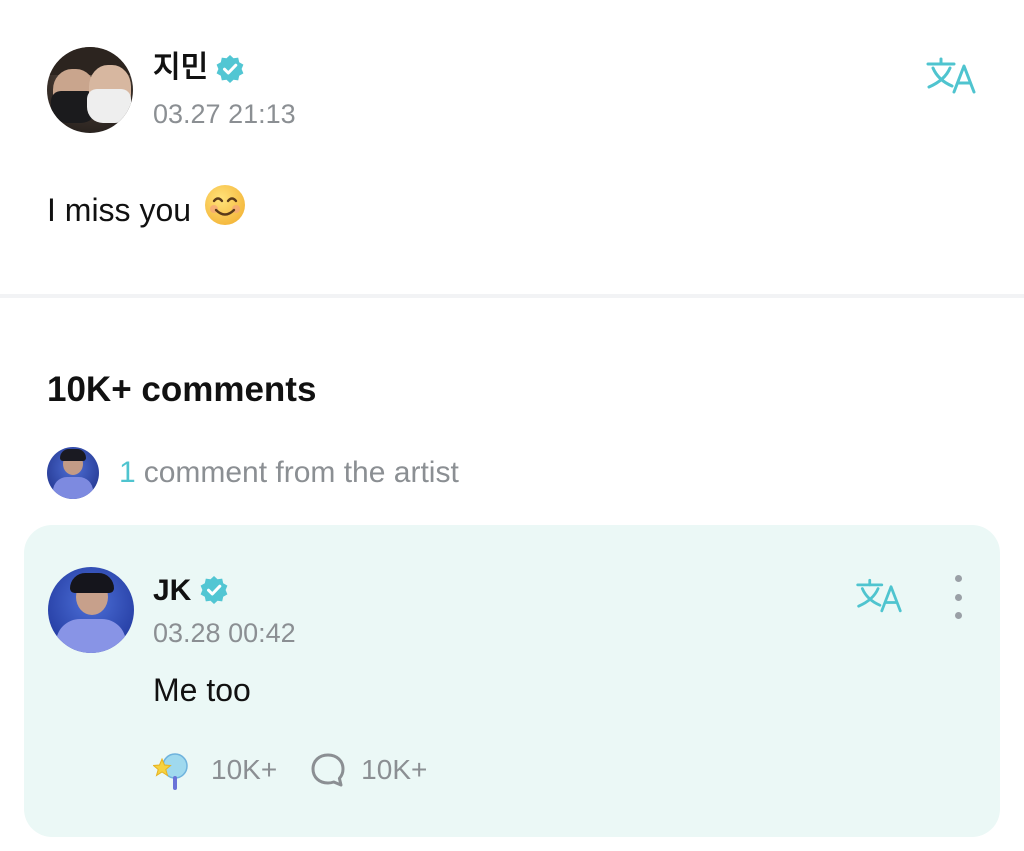 The width and height of the screenshot is (1024, 851). I want to click on post-author-avatar, so click(90, 90).